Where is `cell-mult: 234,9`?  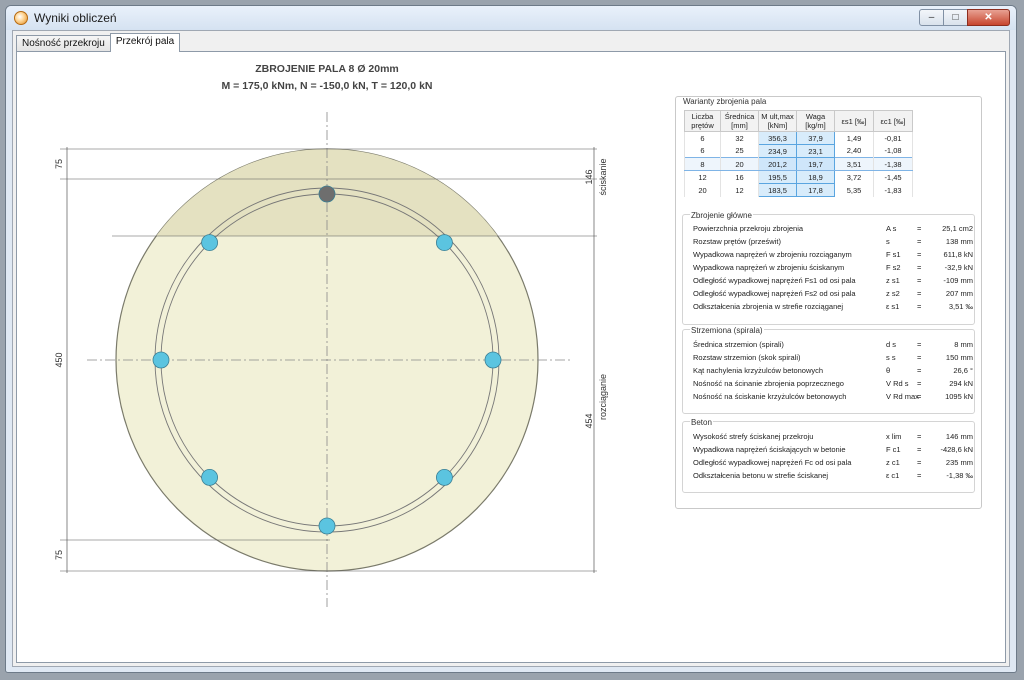
cell-mult: 234,9 is located at coordinates (777, 151).